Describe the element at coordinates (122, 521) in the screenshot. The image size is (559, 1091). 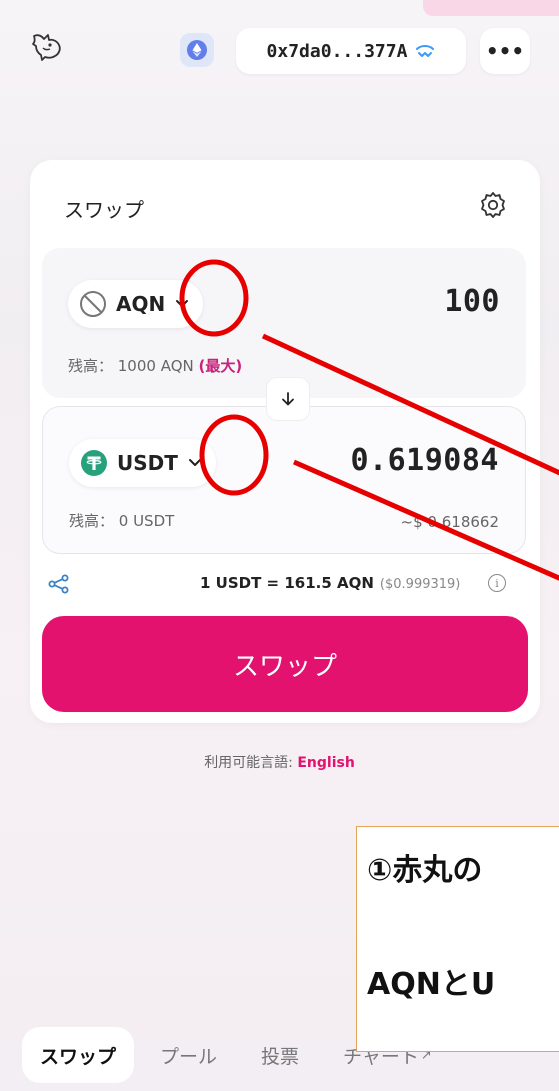
I see `to-balance: 残高： 0 USDT` at that location.